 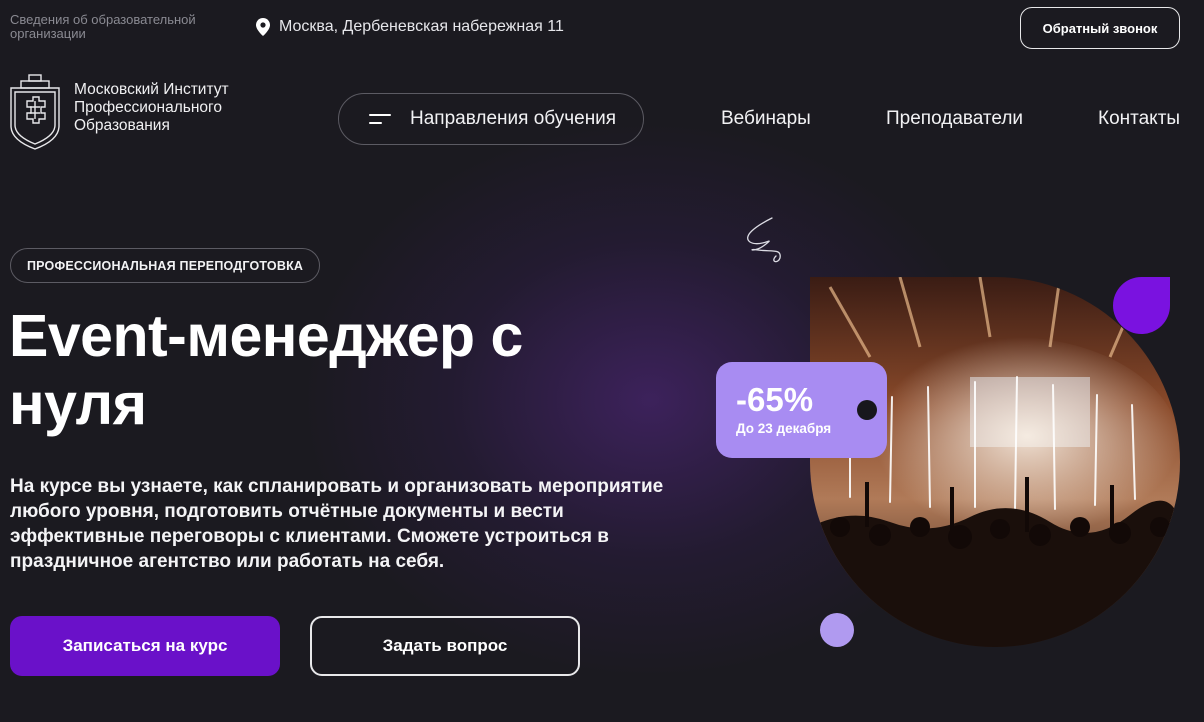 I want to click on logo-line-1: Московский Институт, so click(x=151, y=89).